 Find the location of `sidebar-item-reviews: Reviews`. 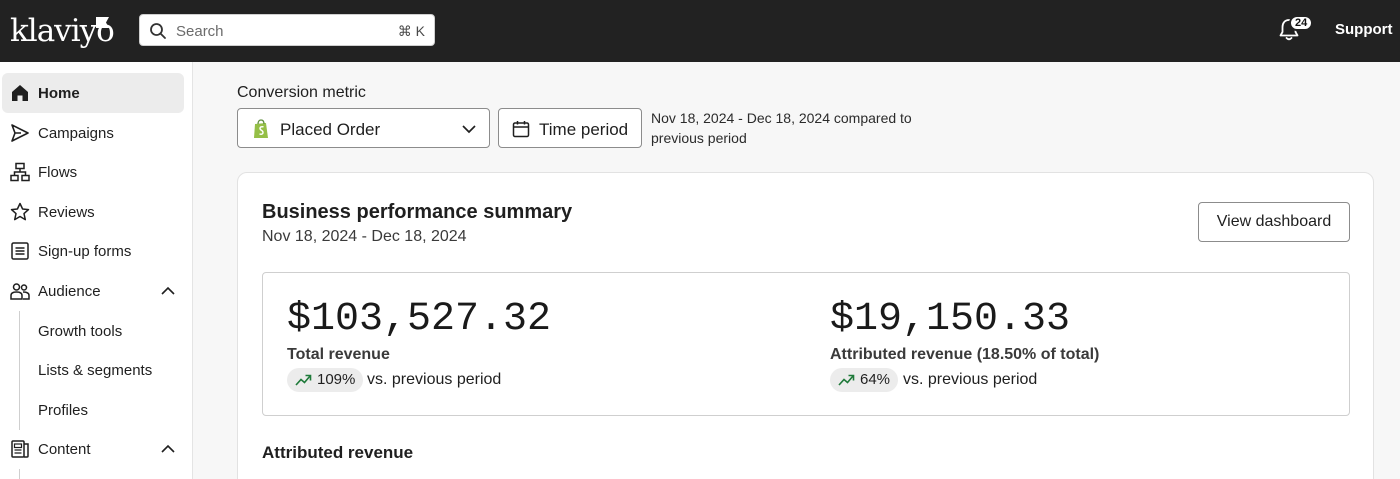

sidebar-item-reviews: Reviews is located at coordinates (93, 212).